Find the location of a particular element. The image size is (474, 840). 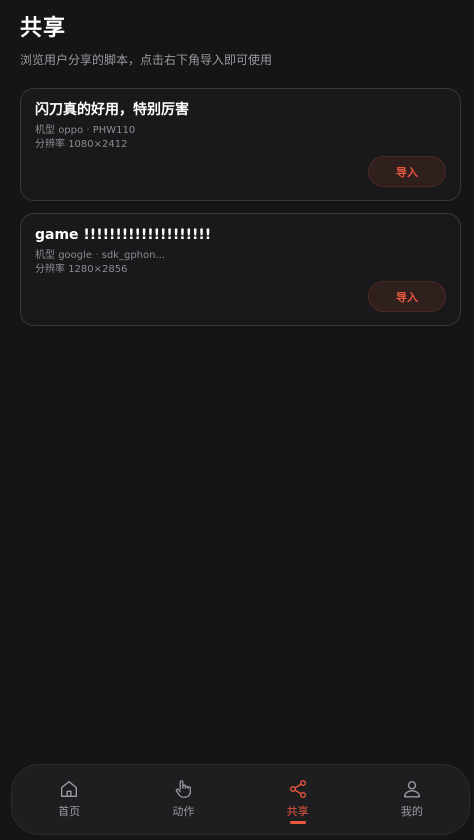

script-title: 闪刀真的好用，特别厉害 is located at coordinates (112, 110).